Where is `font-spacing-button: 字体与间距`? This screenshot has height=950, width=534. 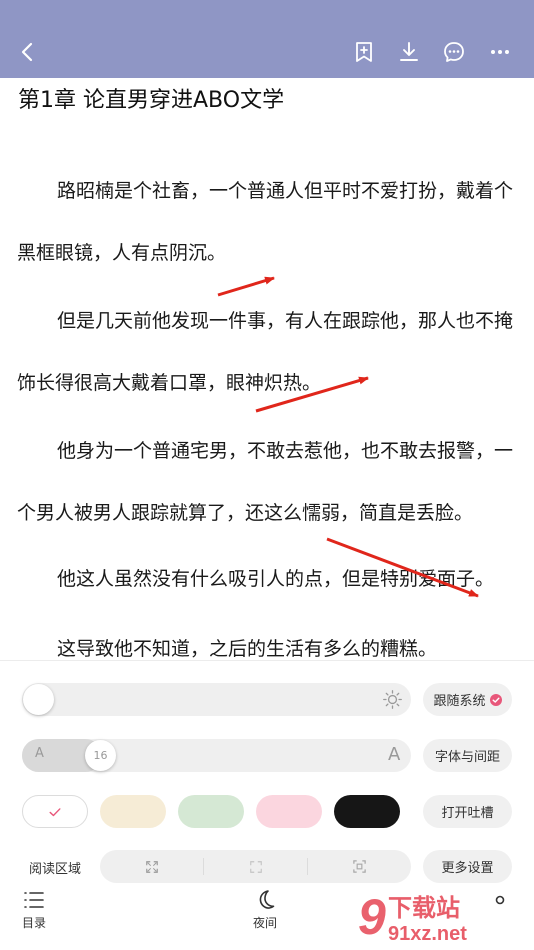 font-spacing-button: 字体与间距 is located at coordinates (467, 755).